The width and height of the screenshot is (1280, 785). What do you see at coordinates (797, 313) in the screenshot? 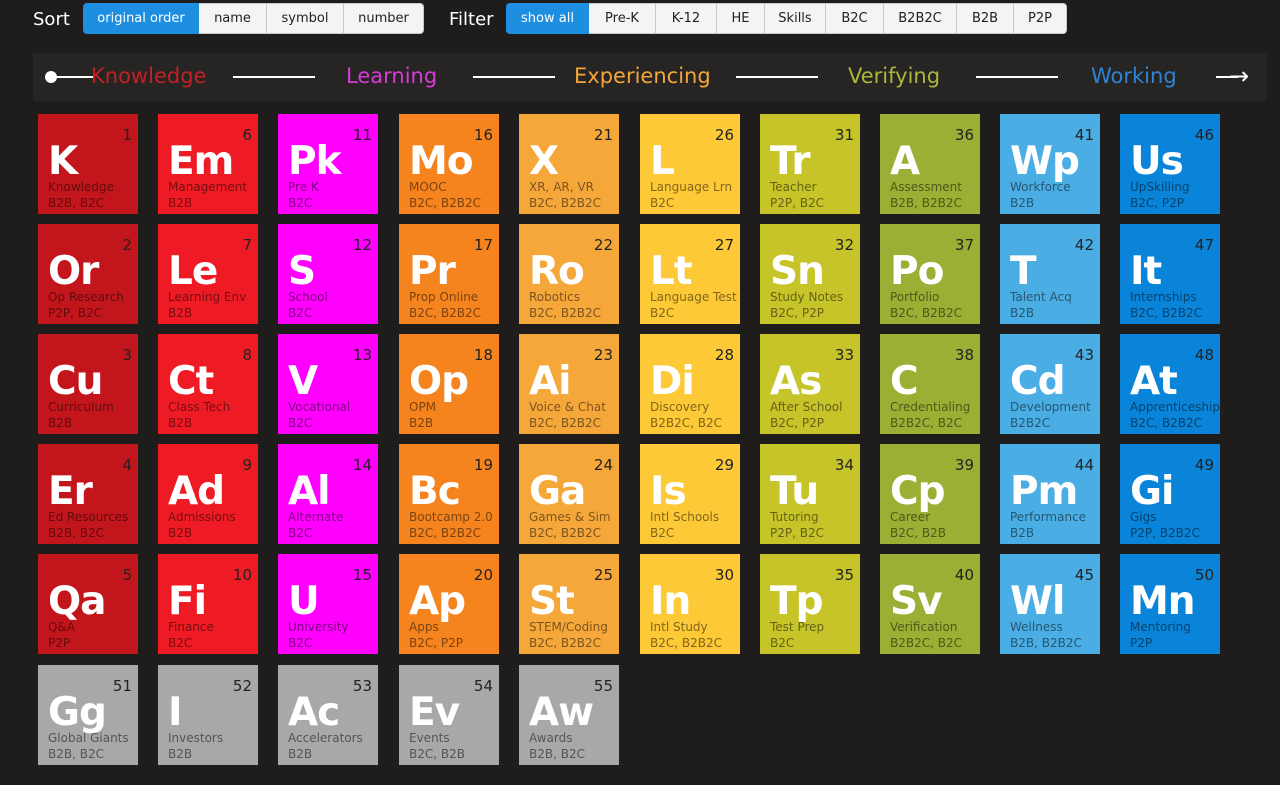
I see `element-tags: B2C, P2P` at bounding box center [797, 313].